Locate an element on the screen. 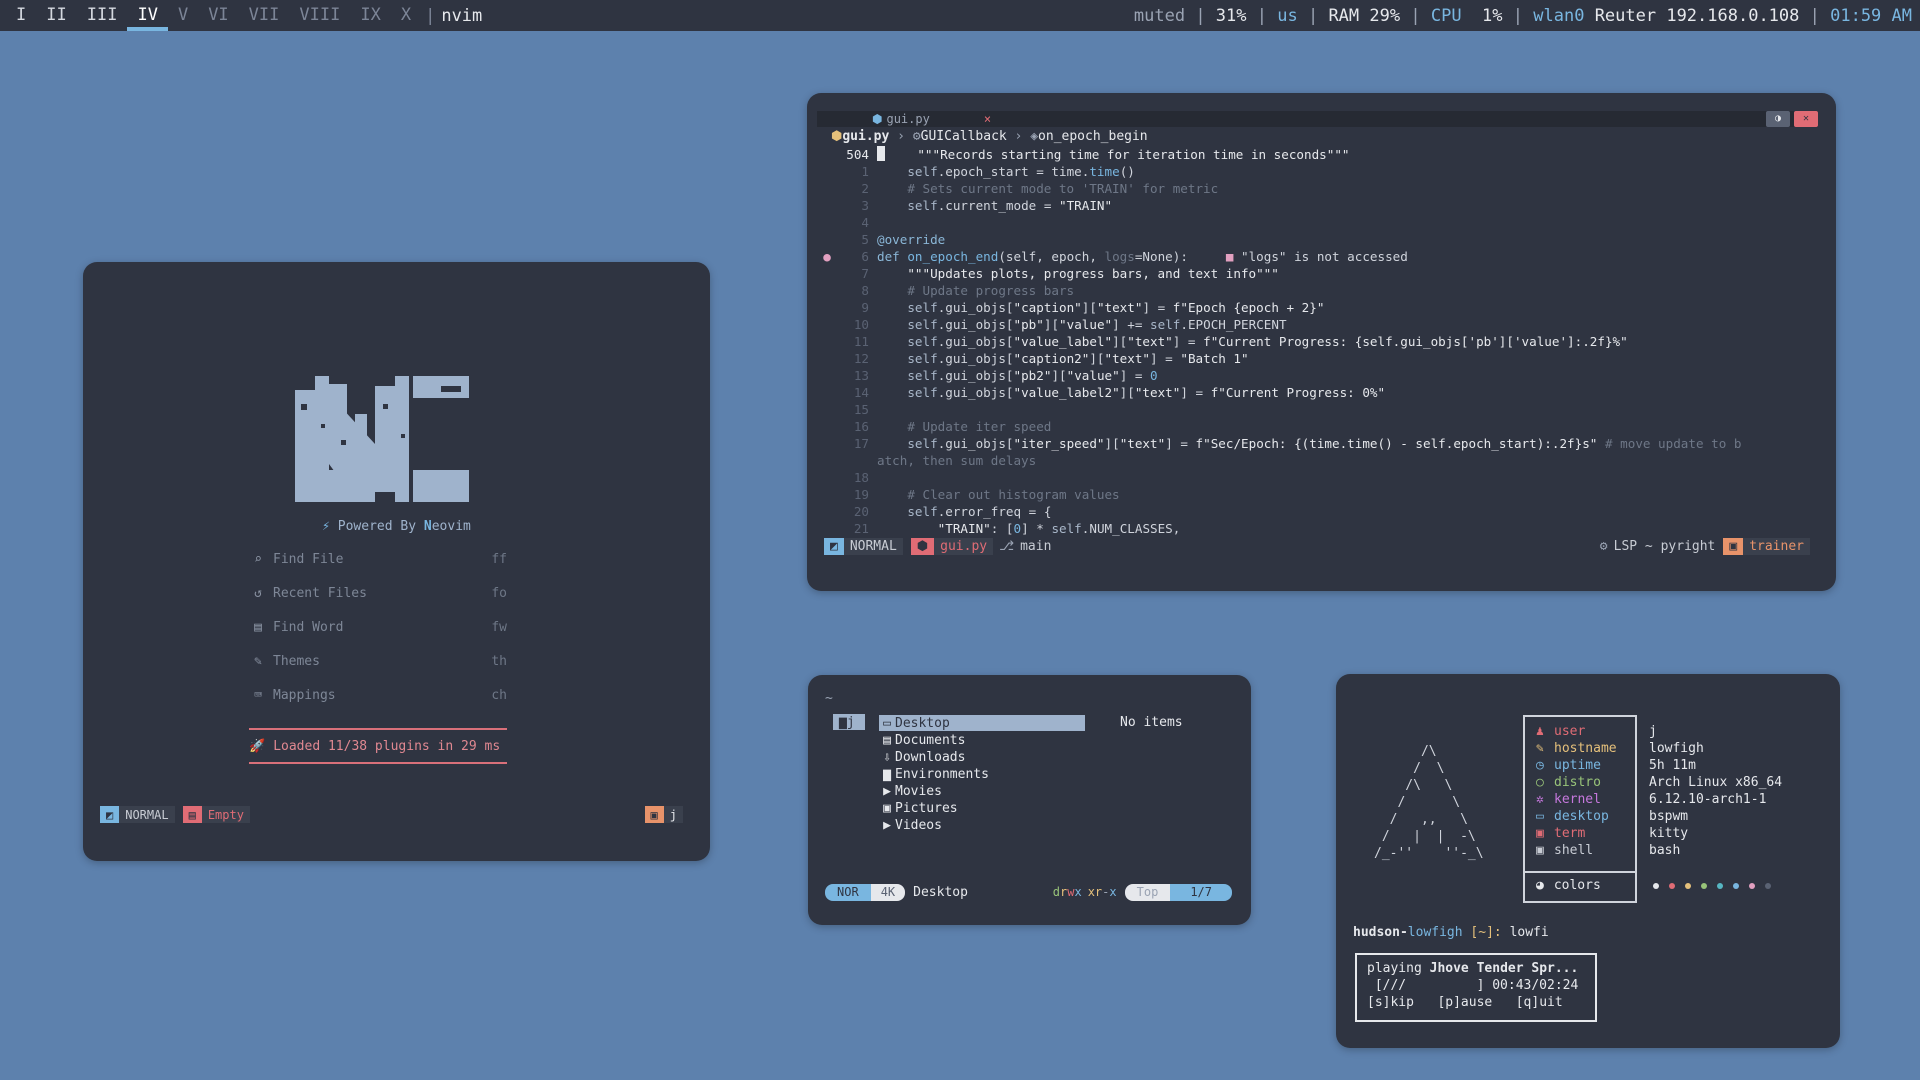 This screenshot has width=1920, height=1080. dashboard-item-find-file: ⌕ Find File ff is located at coordinates (378, 559).